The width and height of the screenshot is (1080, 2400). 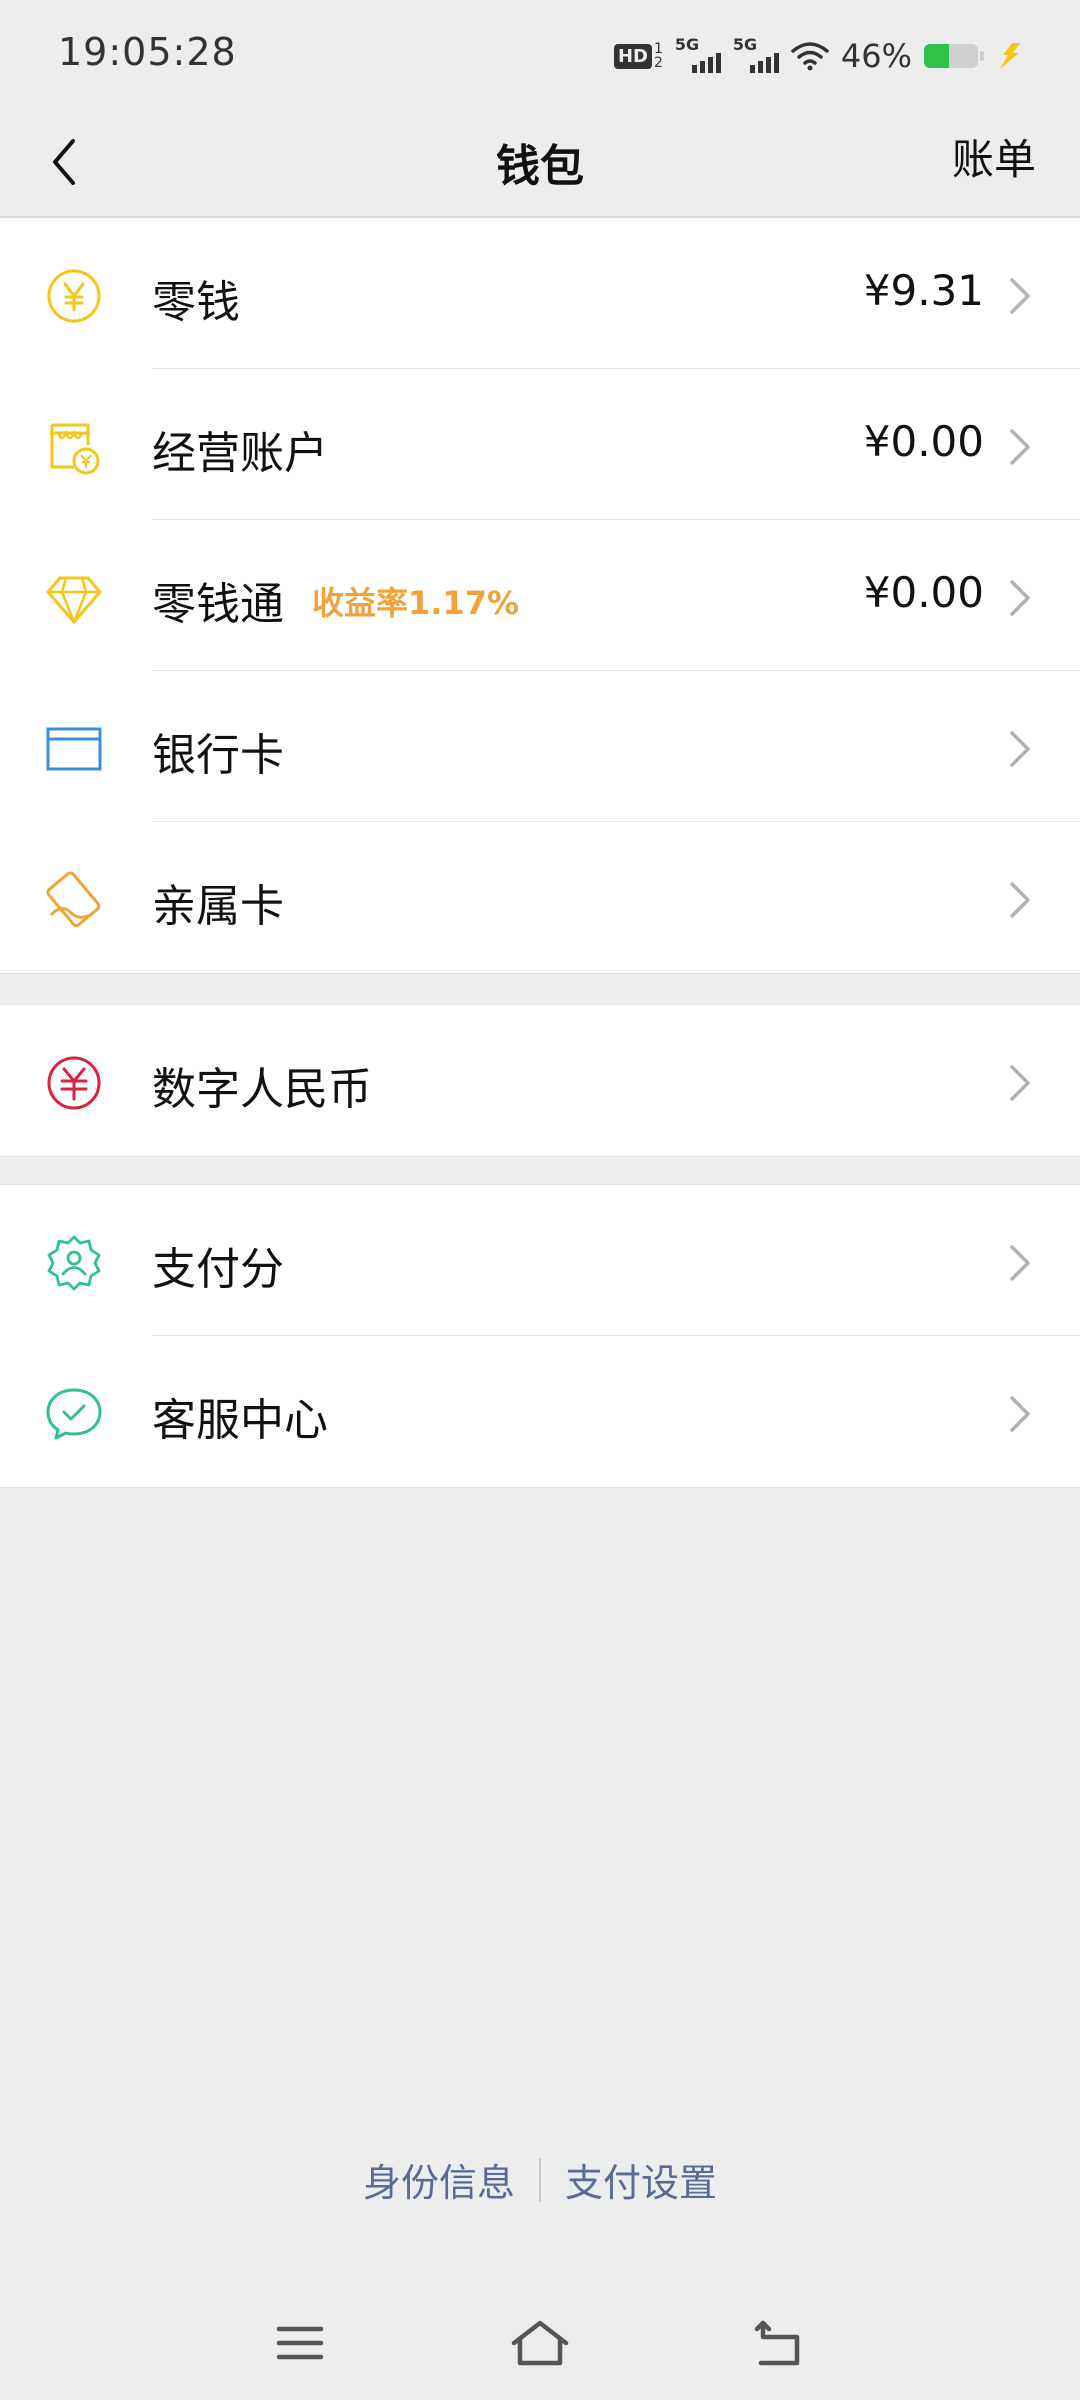 I want to click on back-nav-button, so click(x=780, y=2343).